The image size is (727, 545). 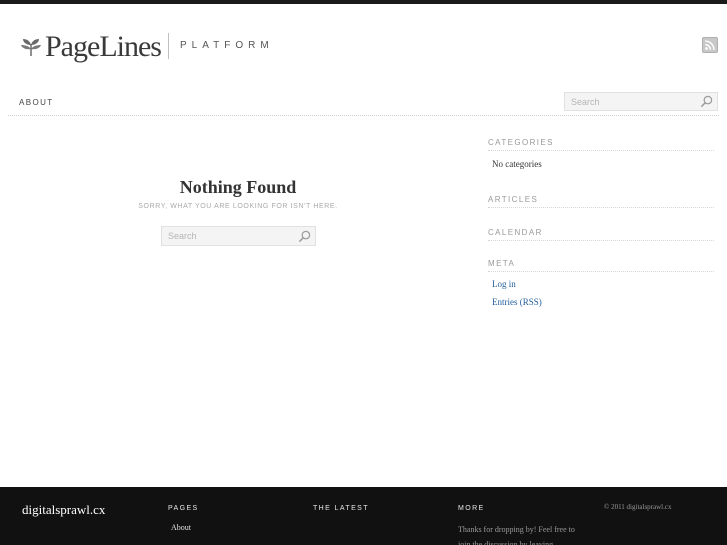 I want to click on sidebar-heading-articles: ARTICLES, so click(x=601, y=201).